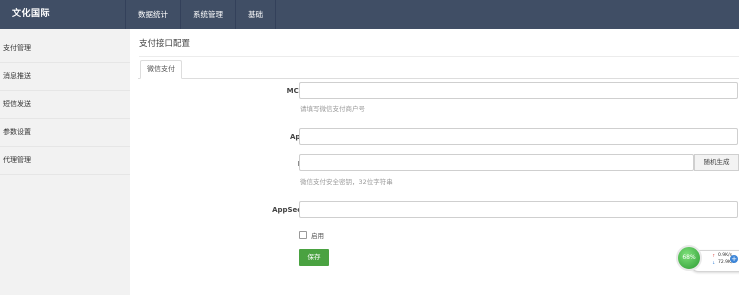 This screenshot has height=295, width=739. What do you see at coordinates (716, 162) in the screenshot?
I see `generate-key-button: 随机生成` at bounding box center [716, 162].